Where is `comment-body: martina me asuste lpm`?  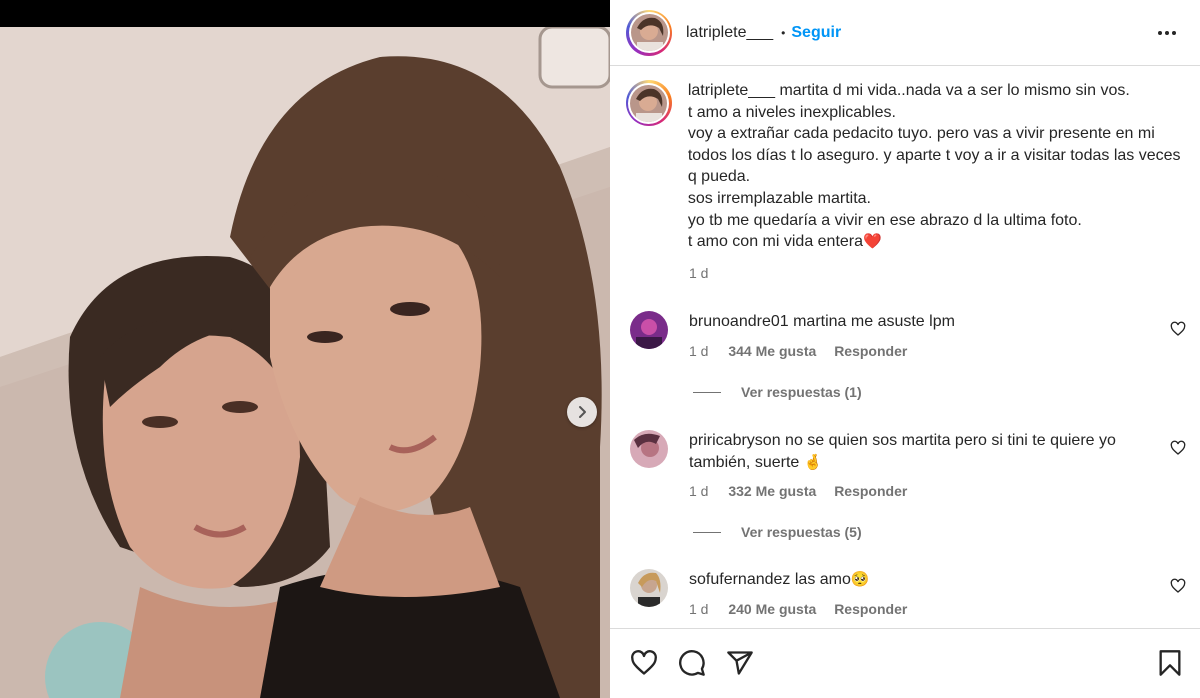 comment-body: martina me asuste lpm is located at coordinates (874, 321).